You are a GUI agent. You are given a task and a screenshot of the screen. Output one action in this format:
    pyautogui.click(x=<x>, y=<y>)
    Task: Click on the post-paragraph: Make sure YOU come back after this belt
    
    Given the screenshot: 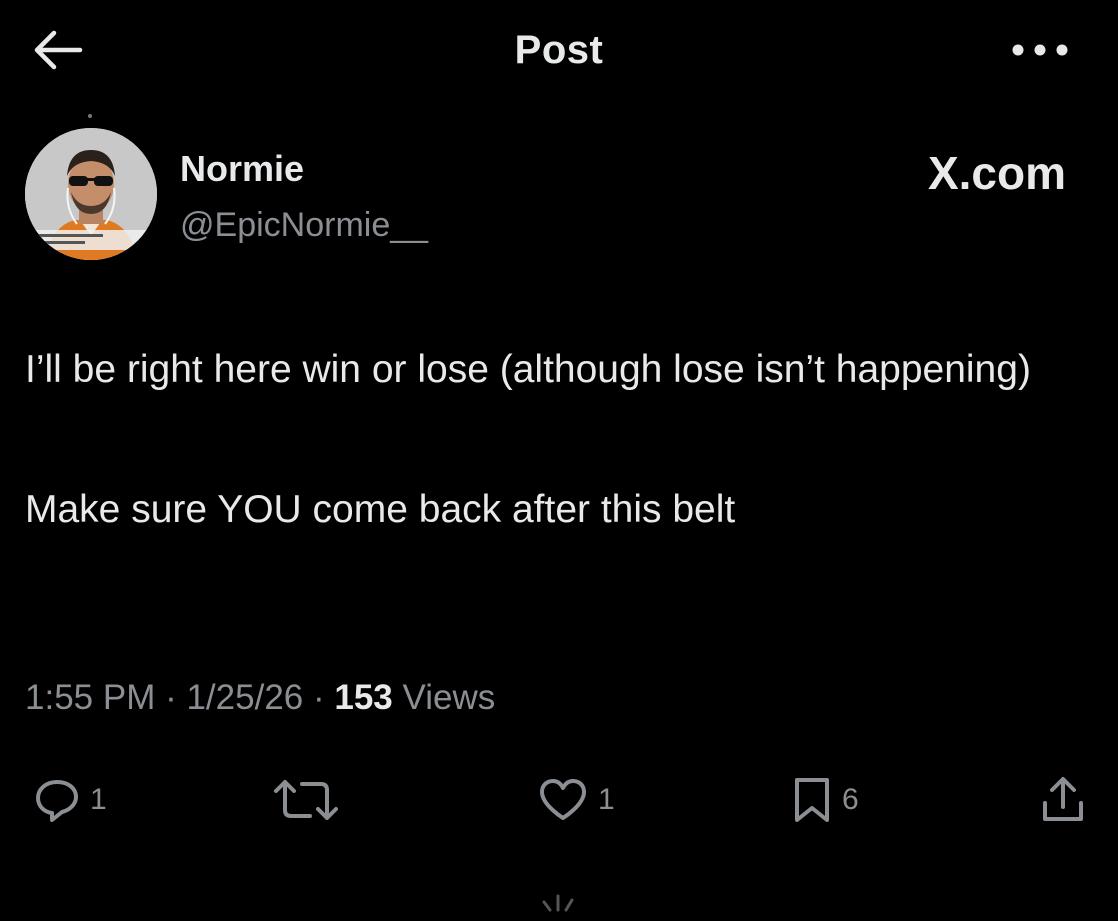 What is the action you would take?
    pyautogui.click(x=380, y=509)
    